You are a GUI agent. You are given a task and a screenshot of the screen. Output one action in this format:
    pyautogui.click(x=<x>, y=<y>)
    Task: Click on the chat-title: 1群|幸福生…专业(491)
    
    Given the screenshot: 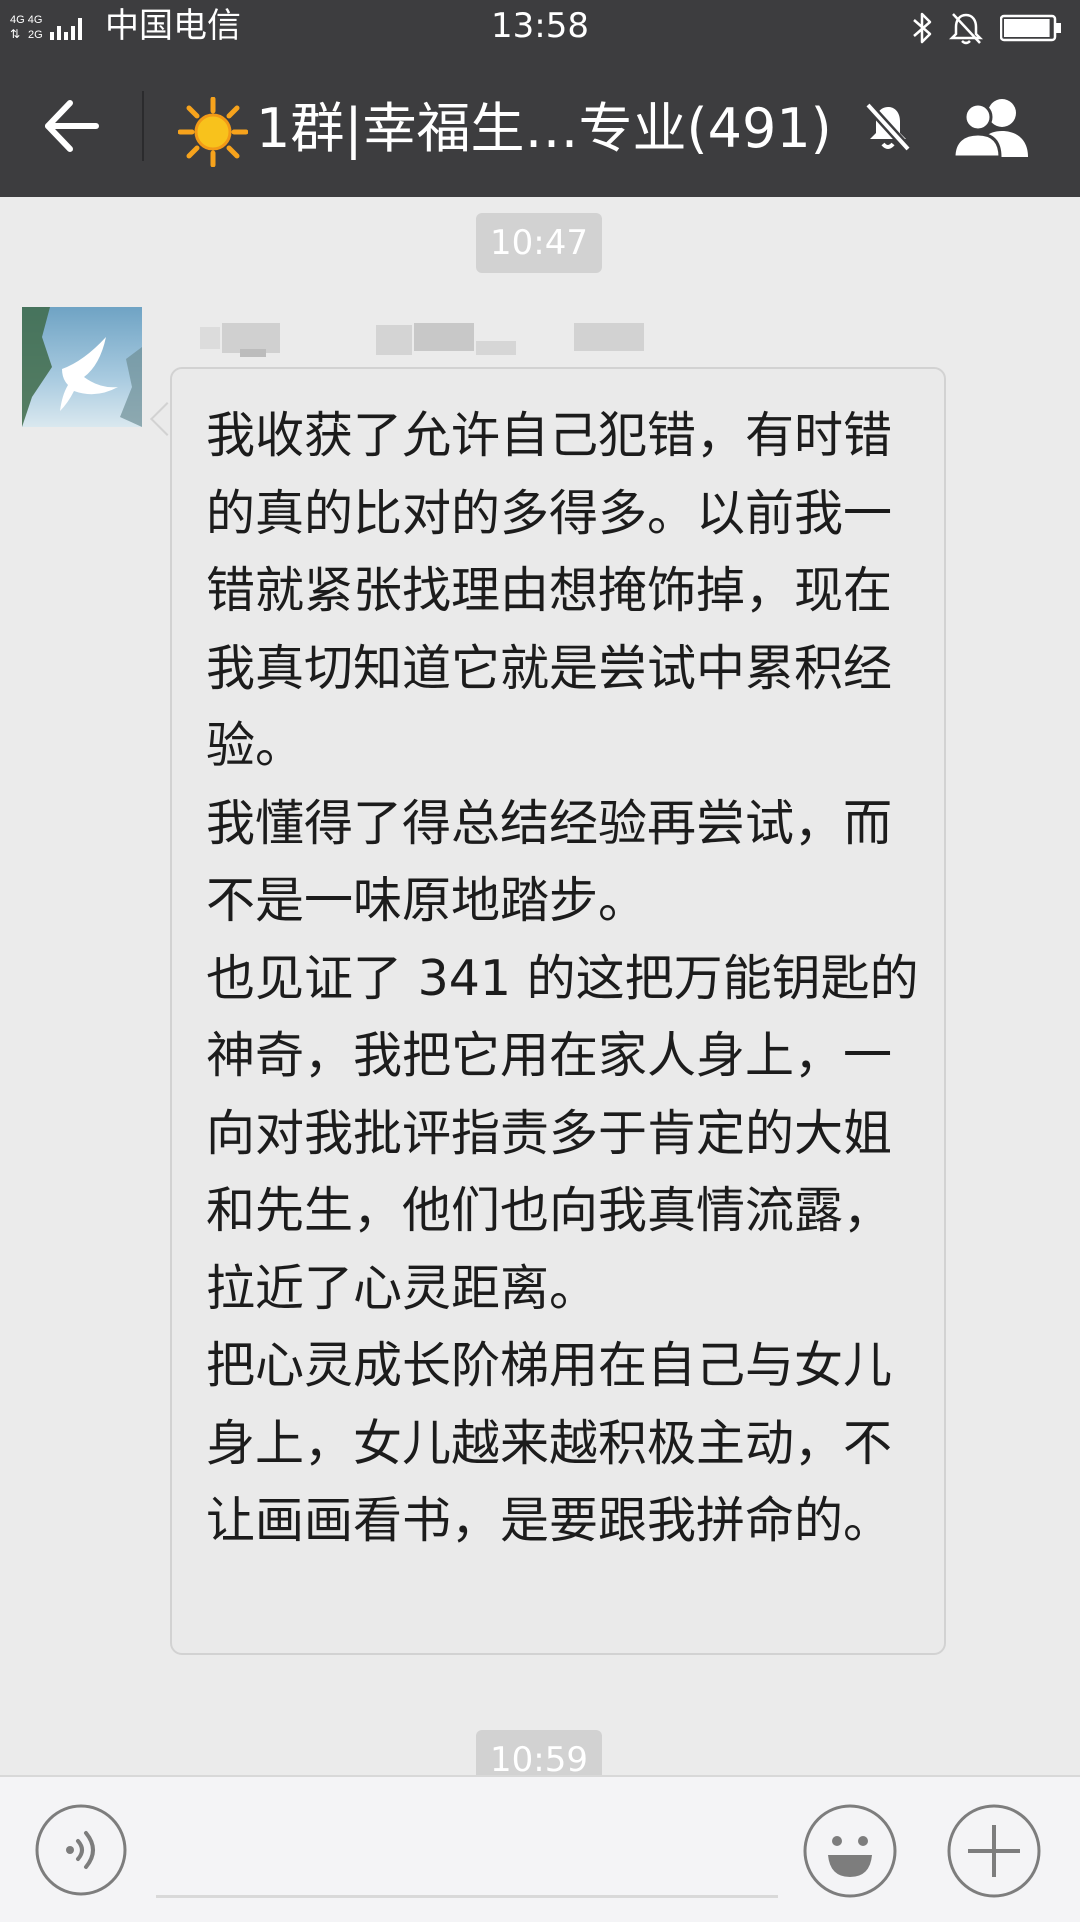 What is the action you would take?
    pyautogui.click(x=544, y=128)
    